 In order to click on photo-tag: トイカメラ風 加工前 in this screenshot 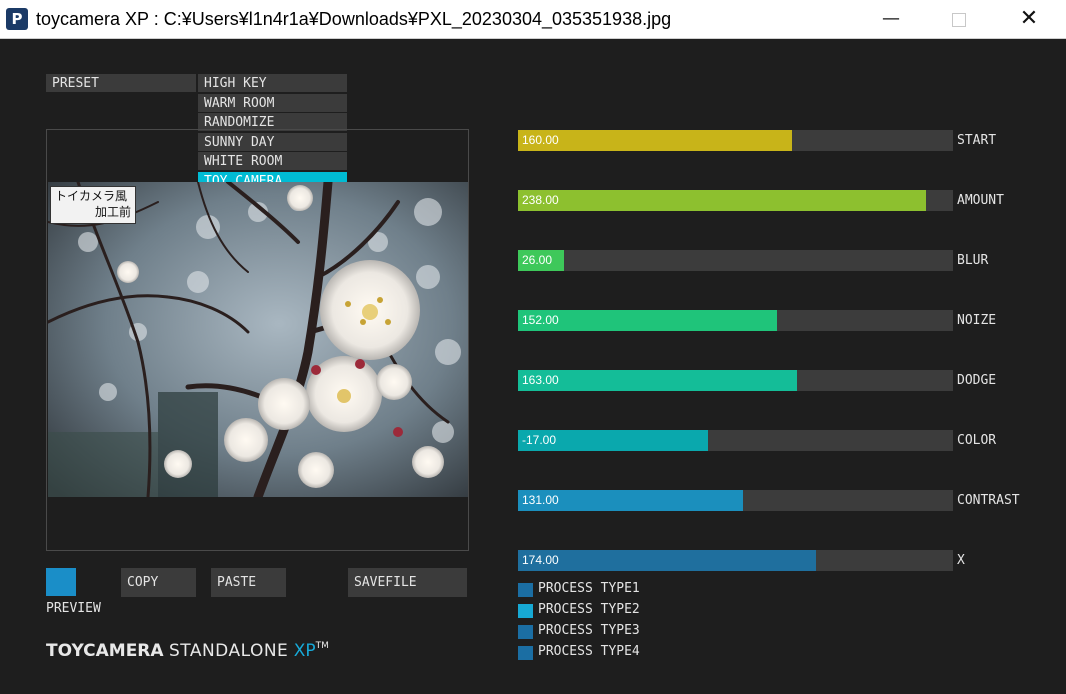, I will do `click(93, 205)`.